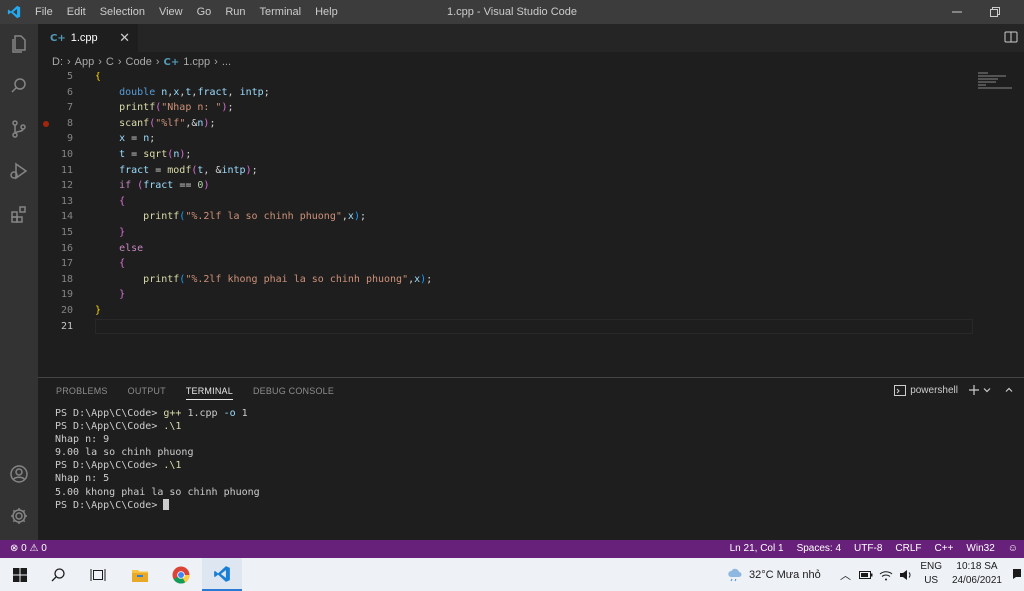 This screenshot has width=1024, height=591. I want to click on menu-edit: Edit, so click(76, 12).